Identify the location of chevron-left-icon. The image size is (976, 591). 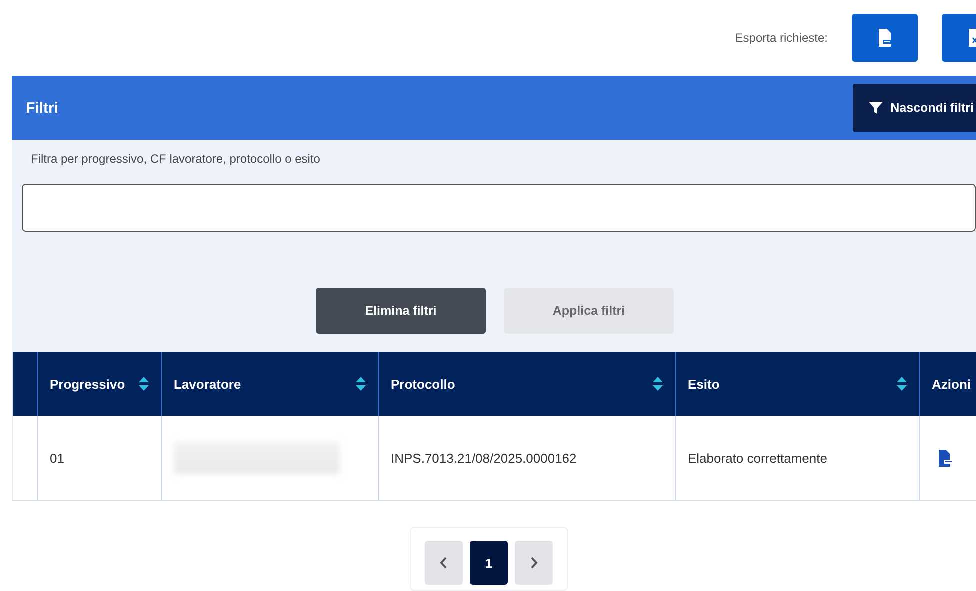
(444, 563).